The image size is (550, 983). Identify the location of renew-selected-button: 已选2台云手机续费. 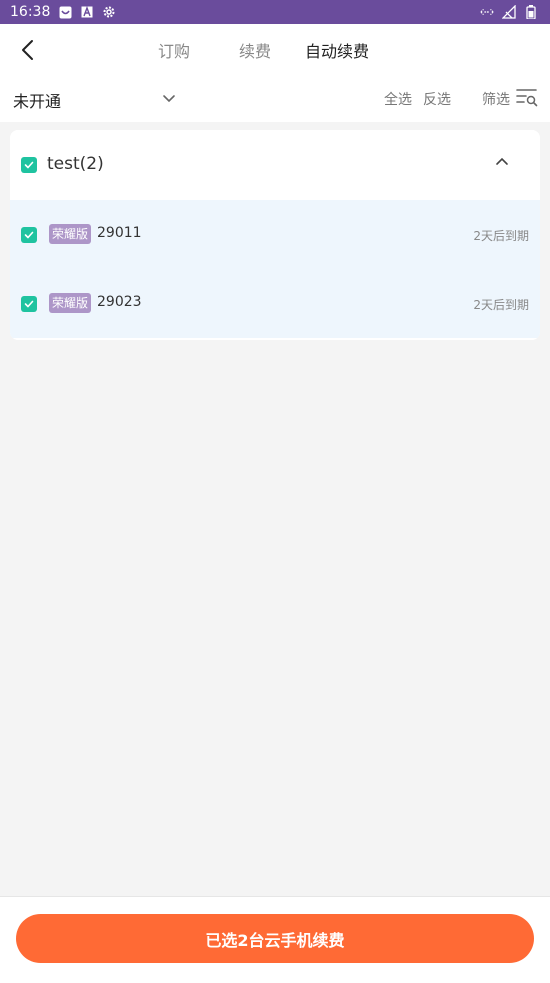
(275, 938).